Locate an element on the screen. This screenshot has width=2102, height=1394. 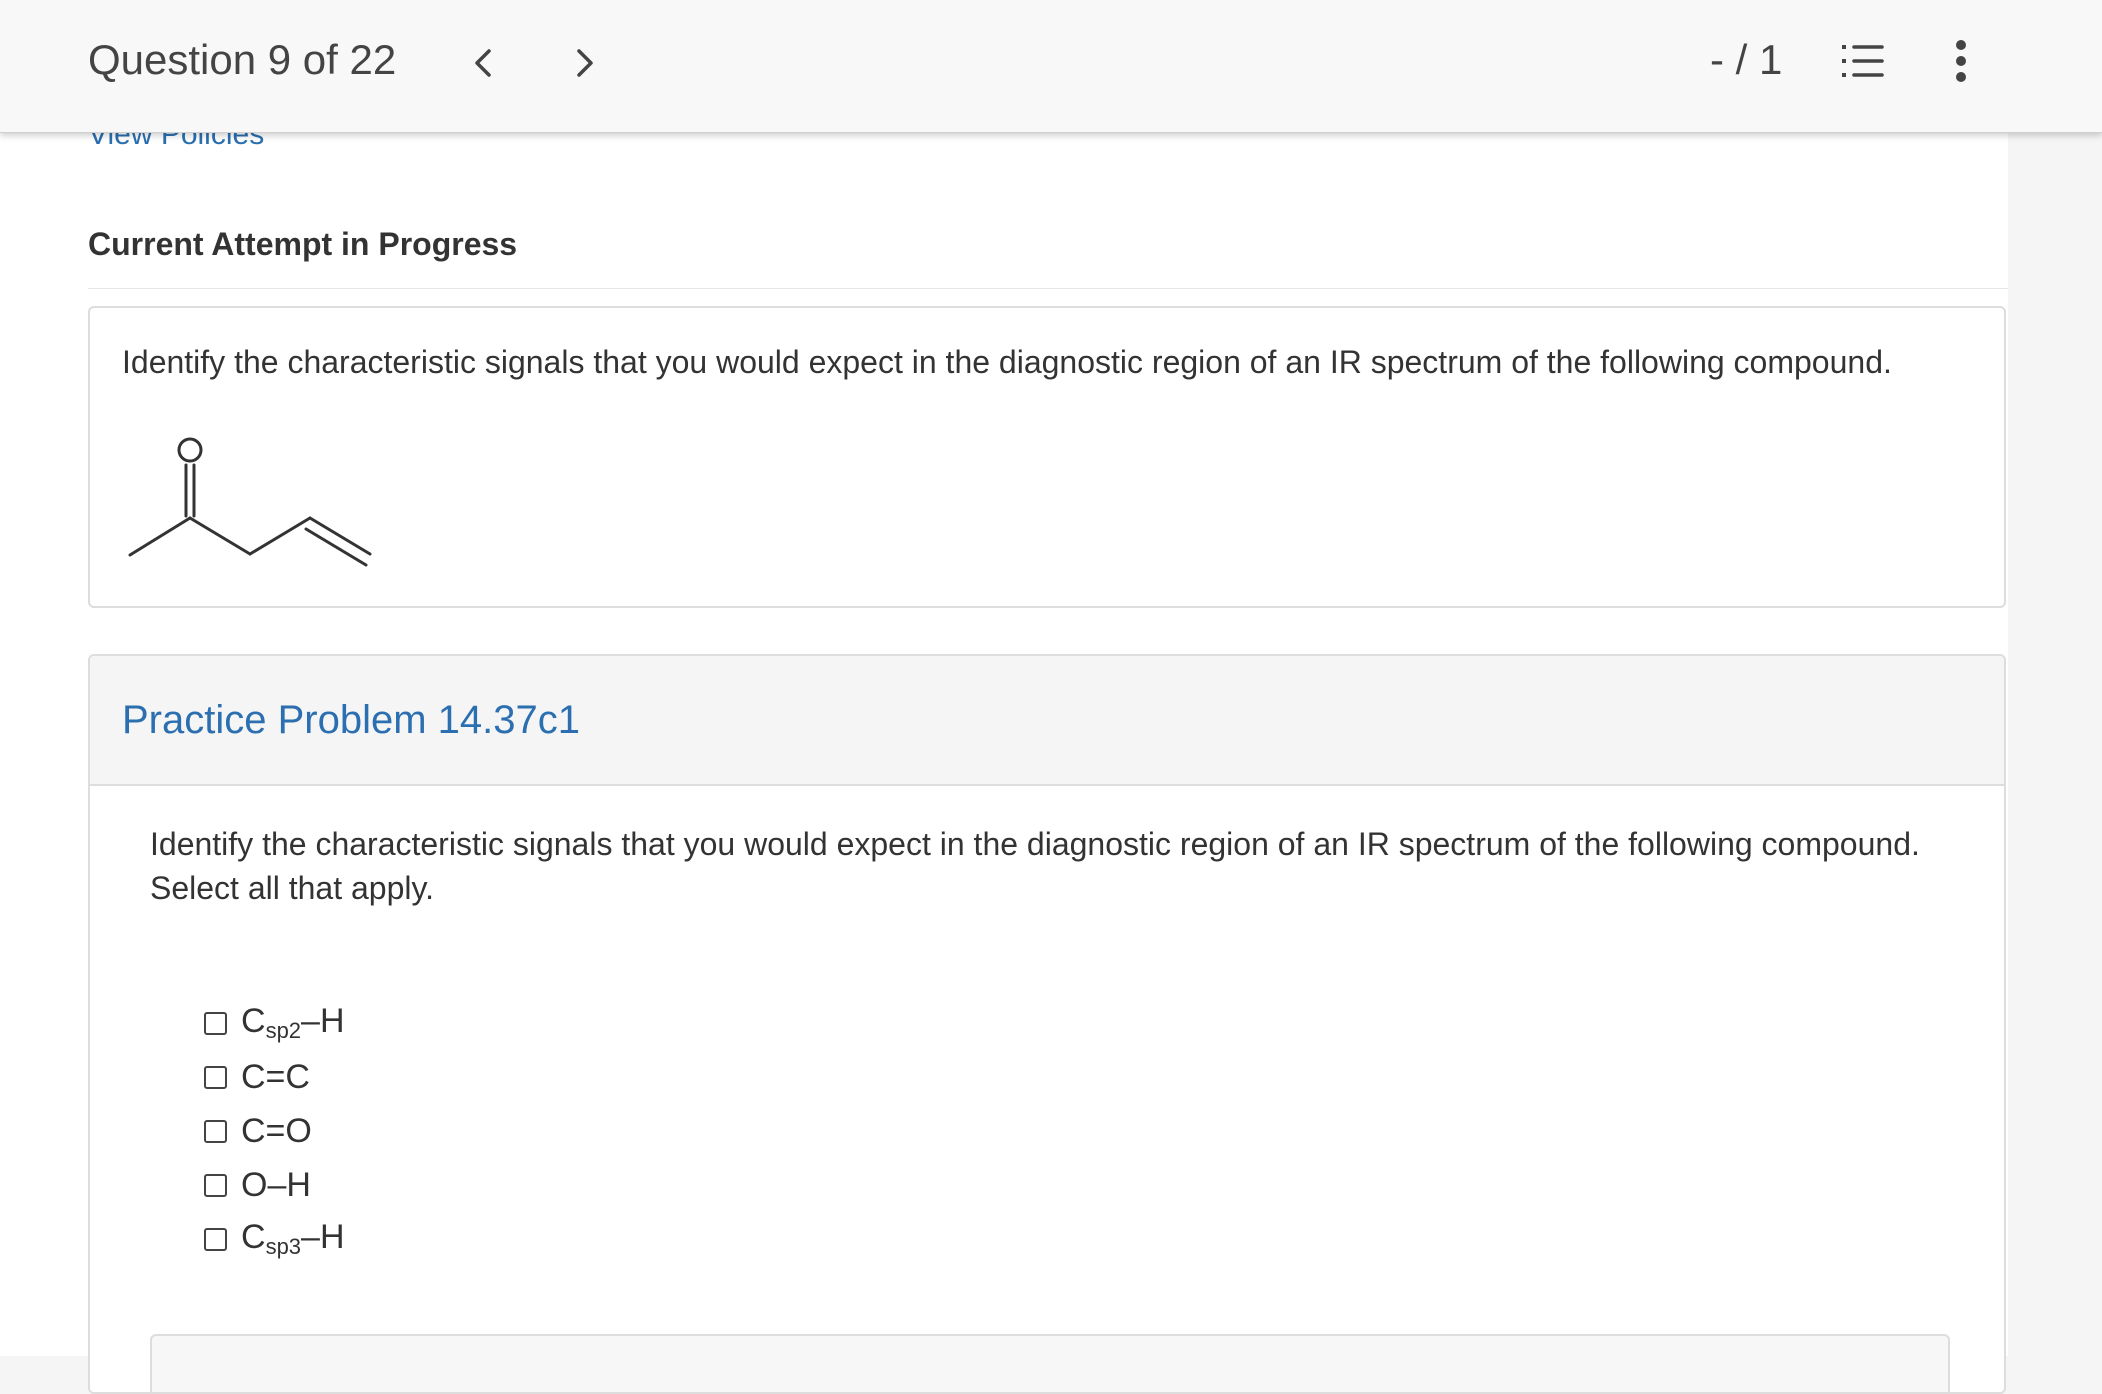
next-question-button is located at coordinates (585, 63).